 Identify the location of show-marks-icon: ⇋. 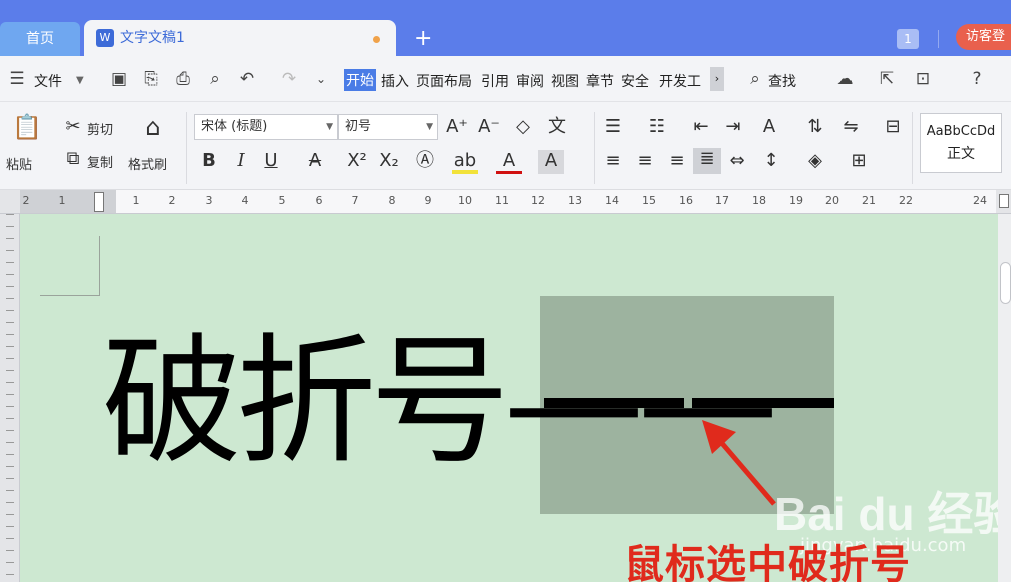
(851, 128).